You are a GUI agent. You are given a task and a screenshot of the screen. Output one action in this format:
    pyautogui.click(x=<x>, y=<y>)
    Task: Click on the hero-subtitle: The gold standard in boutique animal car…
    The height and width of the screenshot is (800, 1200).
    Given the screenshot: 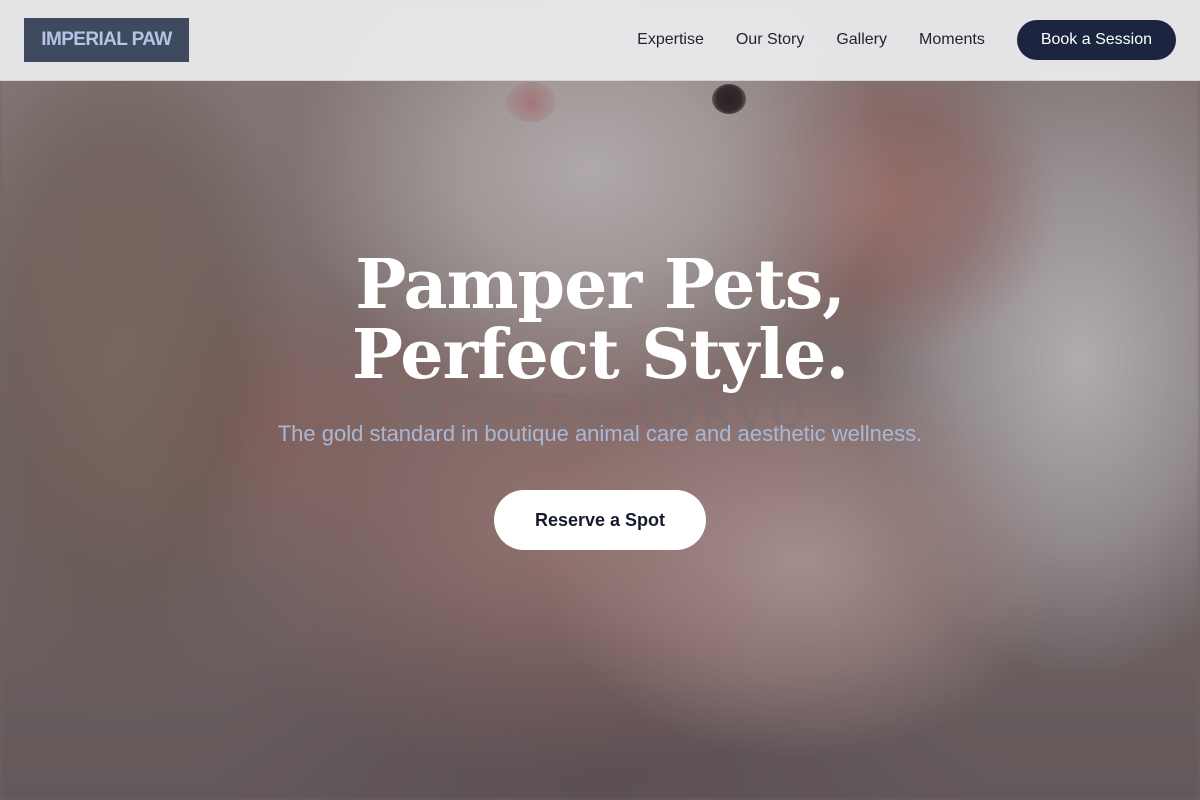 What is the action you would take?
    pyautogui.click(x=600, y=433)
    